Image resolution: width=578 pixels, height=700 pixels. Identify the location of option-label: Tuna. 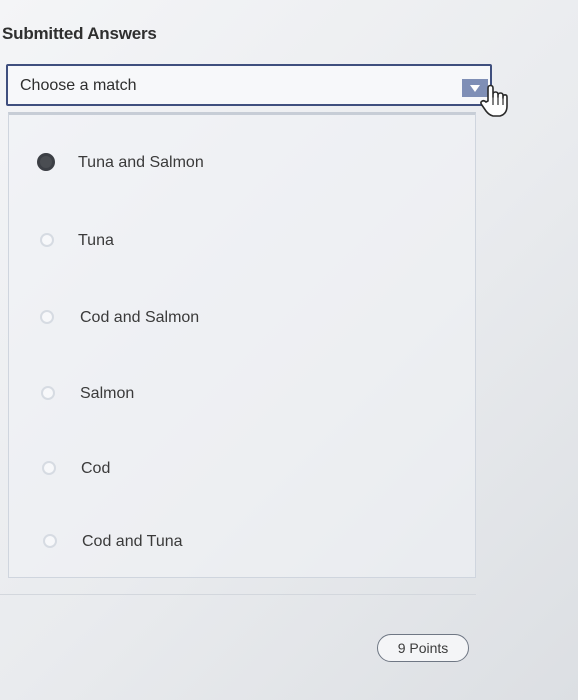
(96, 240).